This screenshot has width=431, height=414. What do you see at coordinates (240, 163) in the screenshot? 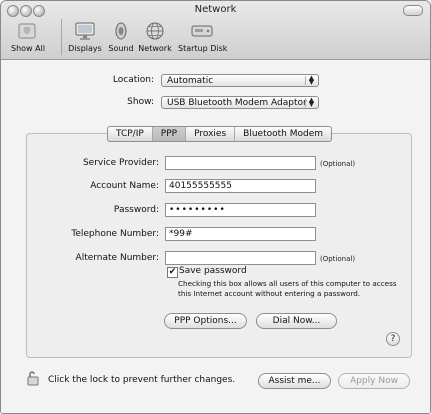
I see `service-provider-field` at bounding box center [240, 163].